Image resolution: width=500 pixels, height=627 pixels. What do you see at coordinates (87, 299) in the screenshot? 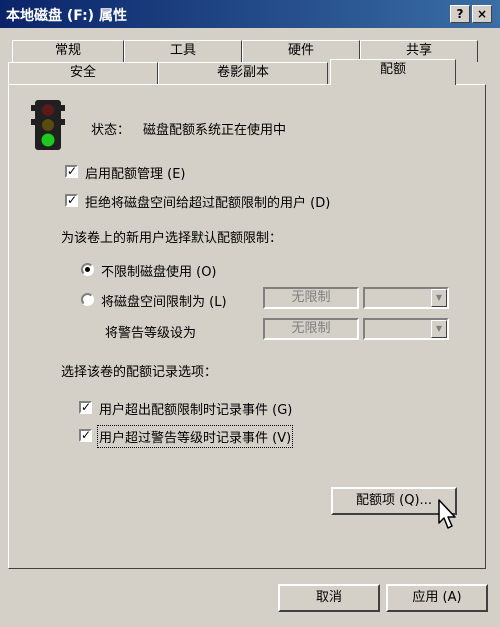
I see `limit-space-radio` at bounding box center [87, 299].